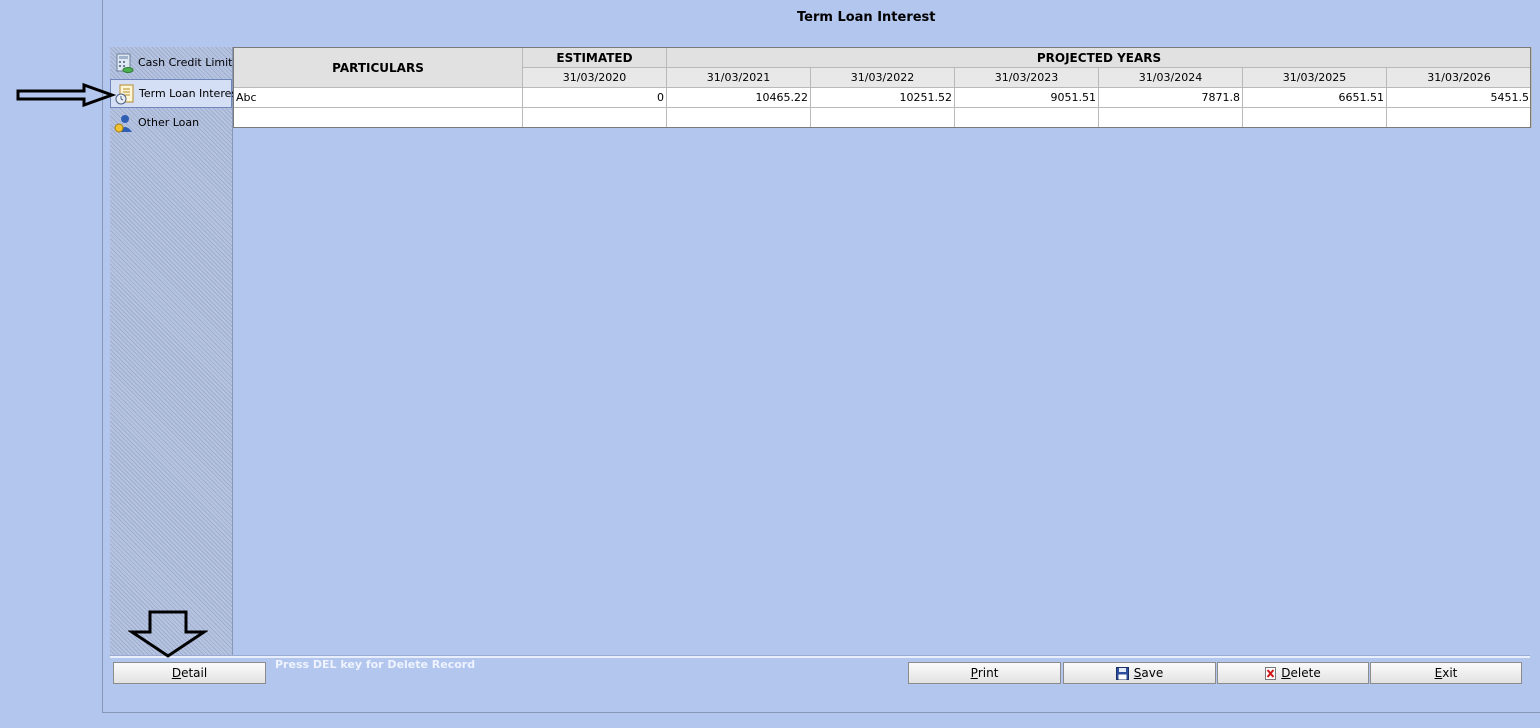 Image resolution: width=1540 pixels, height=728 pixels. Describe the element at coordinates (168, 634) in the screenshot. I see `down-arrow-annotation` at that location.